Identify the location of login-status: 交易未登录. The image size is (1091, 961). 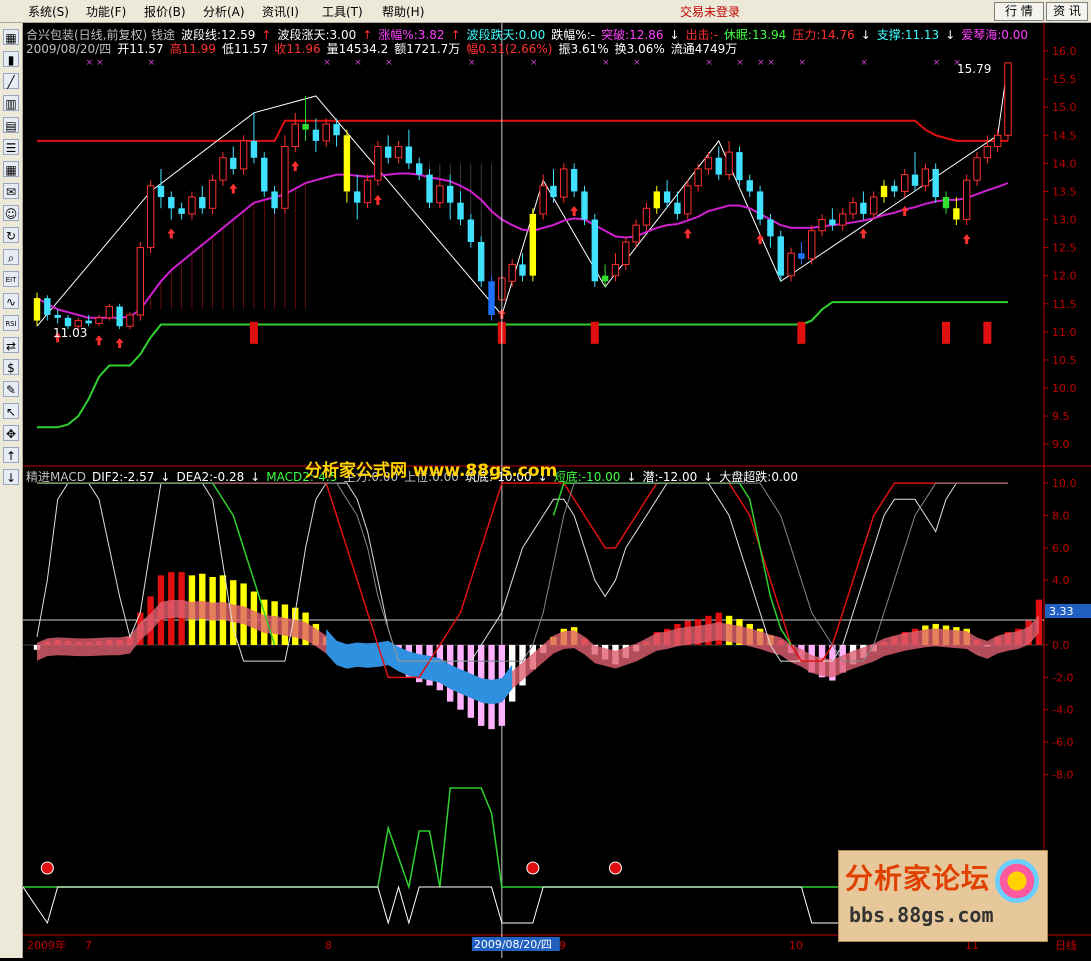
(710, 12).